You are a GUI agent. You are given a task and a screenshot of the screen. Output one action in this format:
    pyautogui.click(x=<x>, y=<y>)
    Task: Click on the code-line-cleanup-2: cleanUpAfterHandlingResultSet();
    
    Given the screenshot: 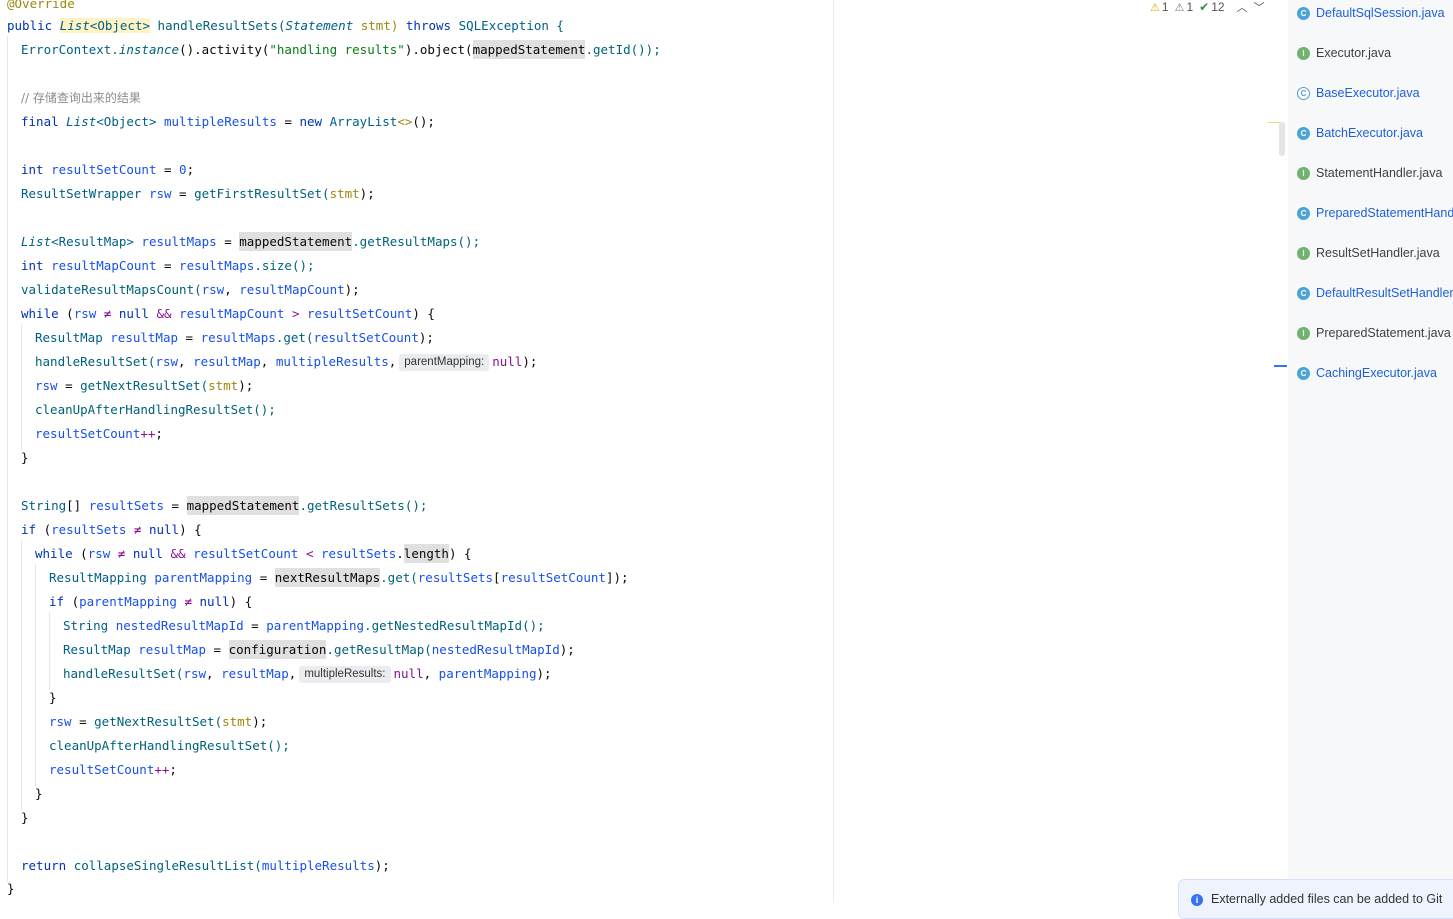 What is the action you would take?
    pyautogui.click(x=169, y=745)
    